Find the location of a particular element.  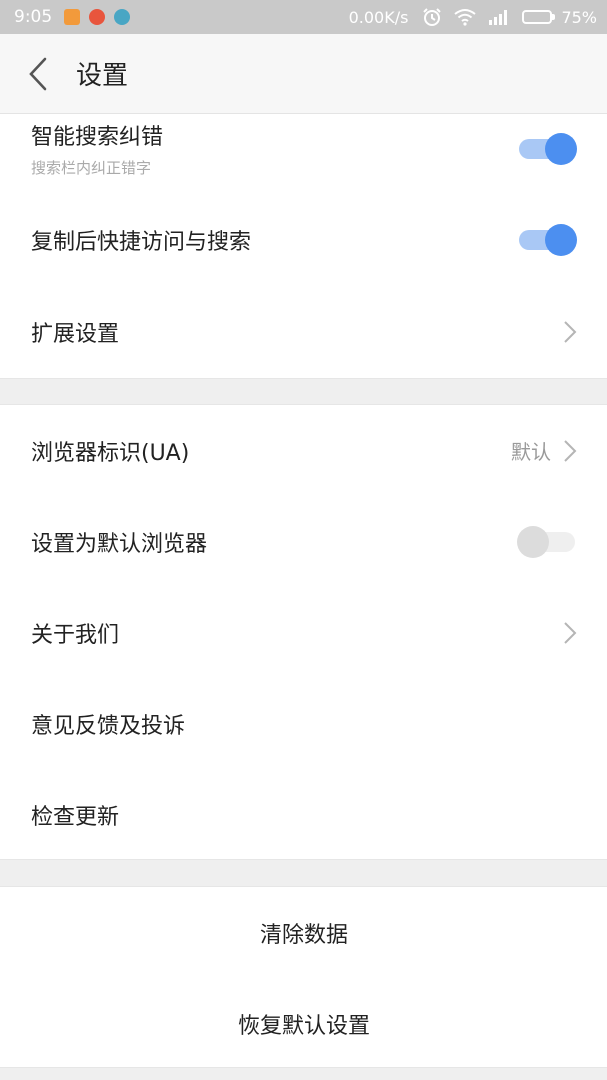

smart-correction-sublabel: 搜索栏内纠正错字 is located at coordinates (91, 168).